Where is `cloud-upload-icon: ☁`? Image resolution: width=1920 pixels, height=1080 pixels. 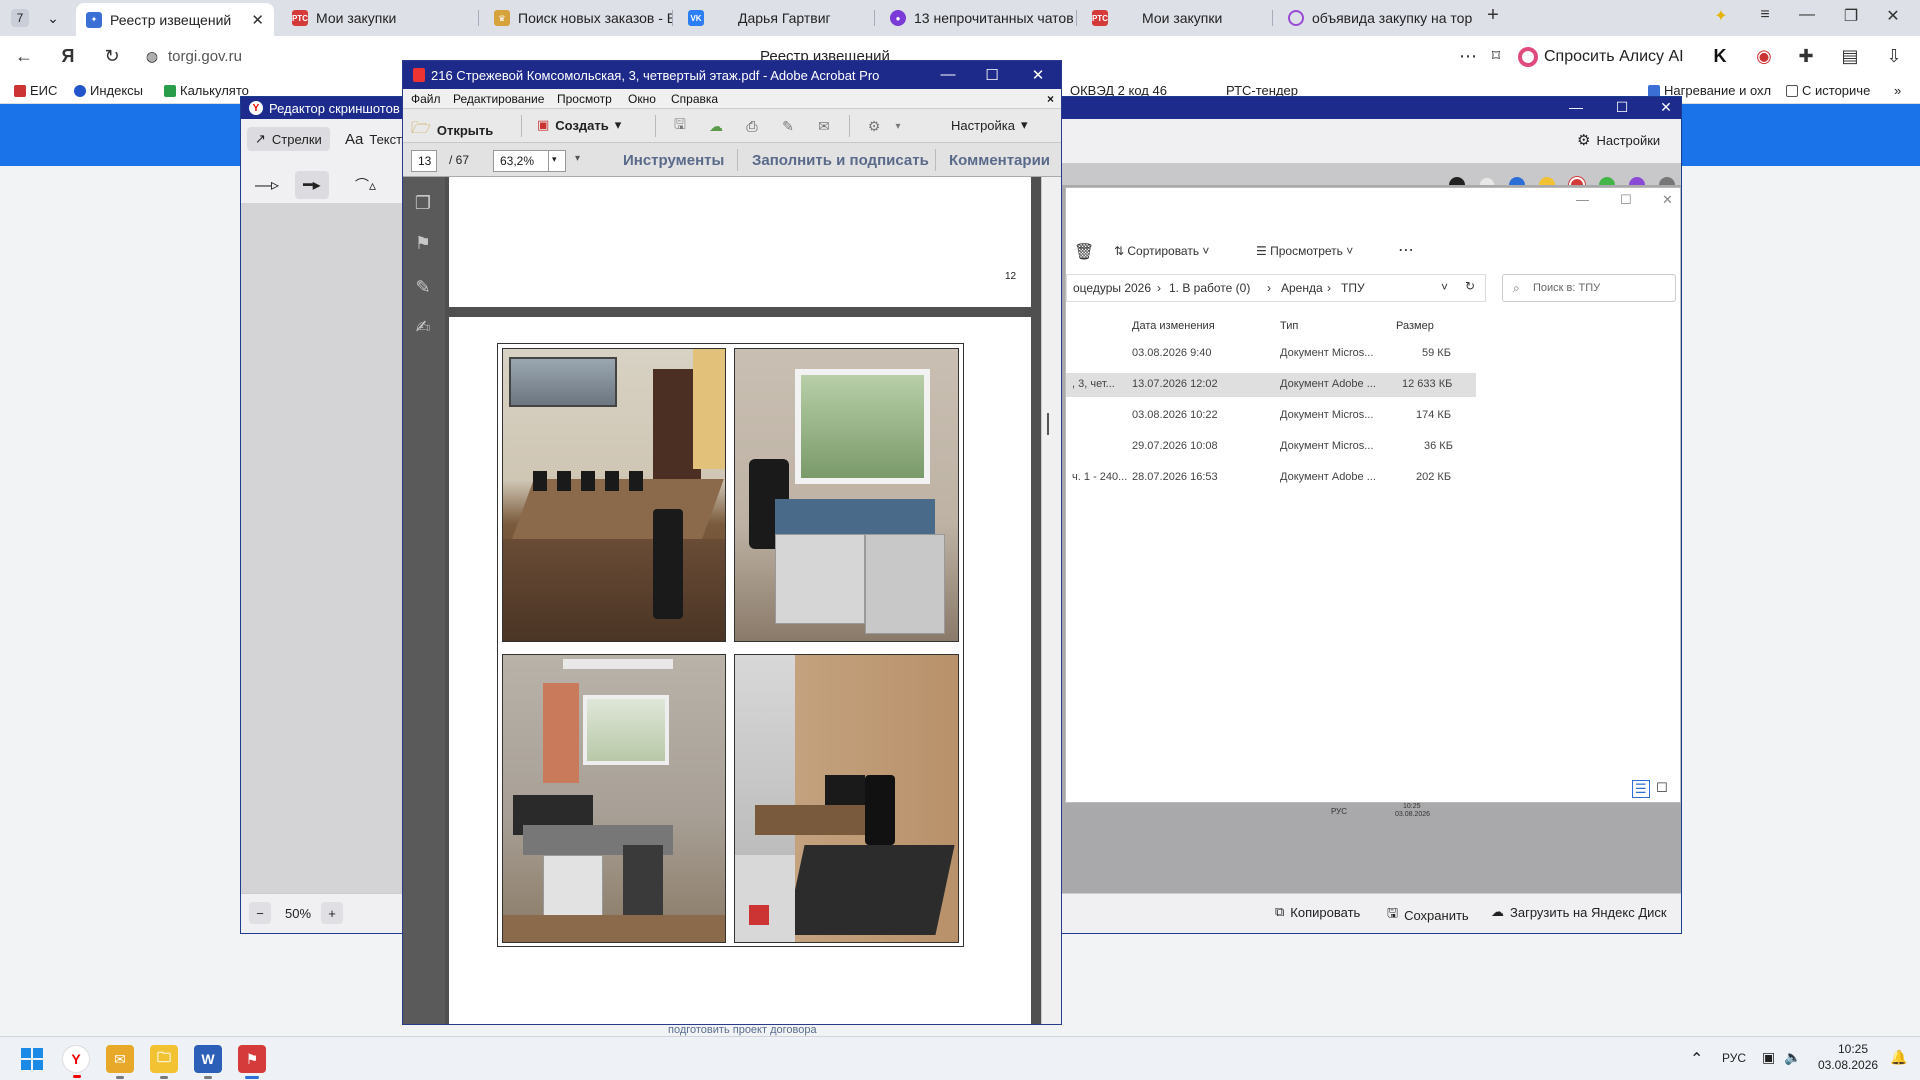 cloud-upload-icon: ☁ is located at coordinates (716, 126).